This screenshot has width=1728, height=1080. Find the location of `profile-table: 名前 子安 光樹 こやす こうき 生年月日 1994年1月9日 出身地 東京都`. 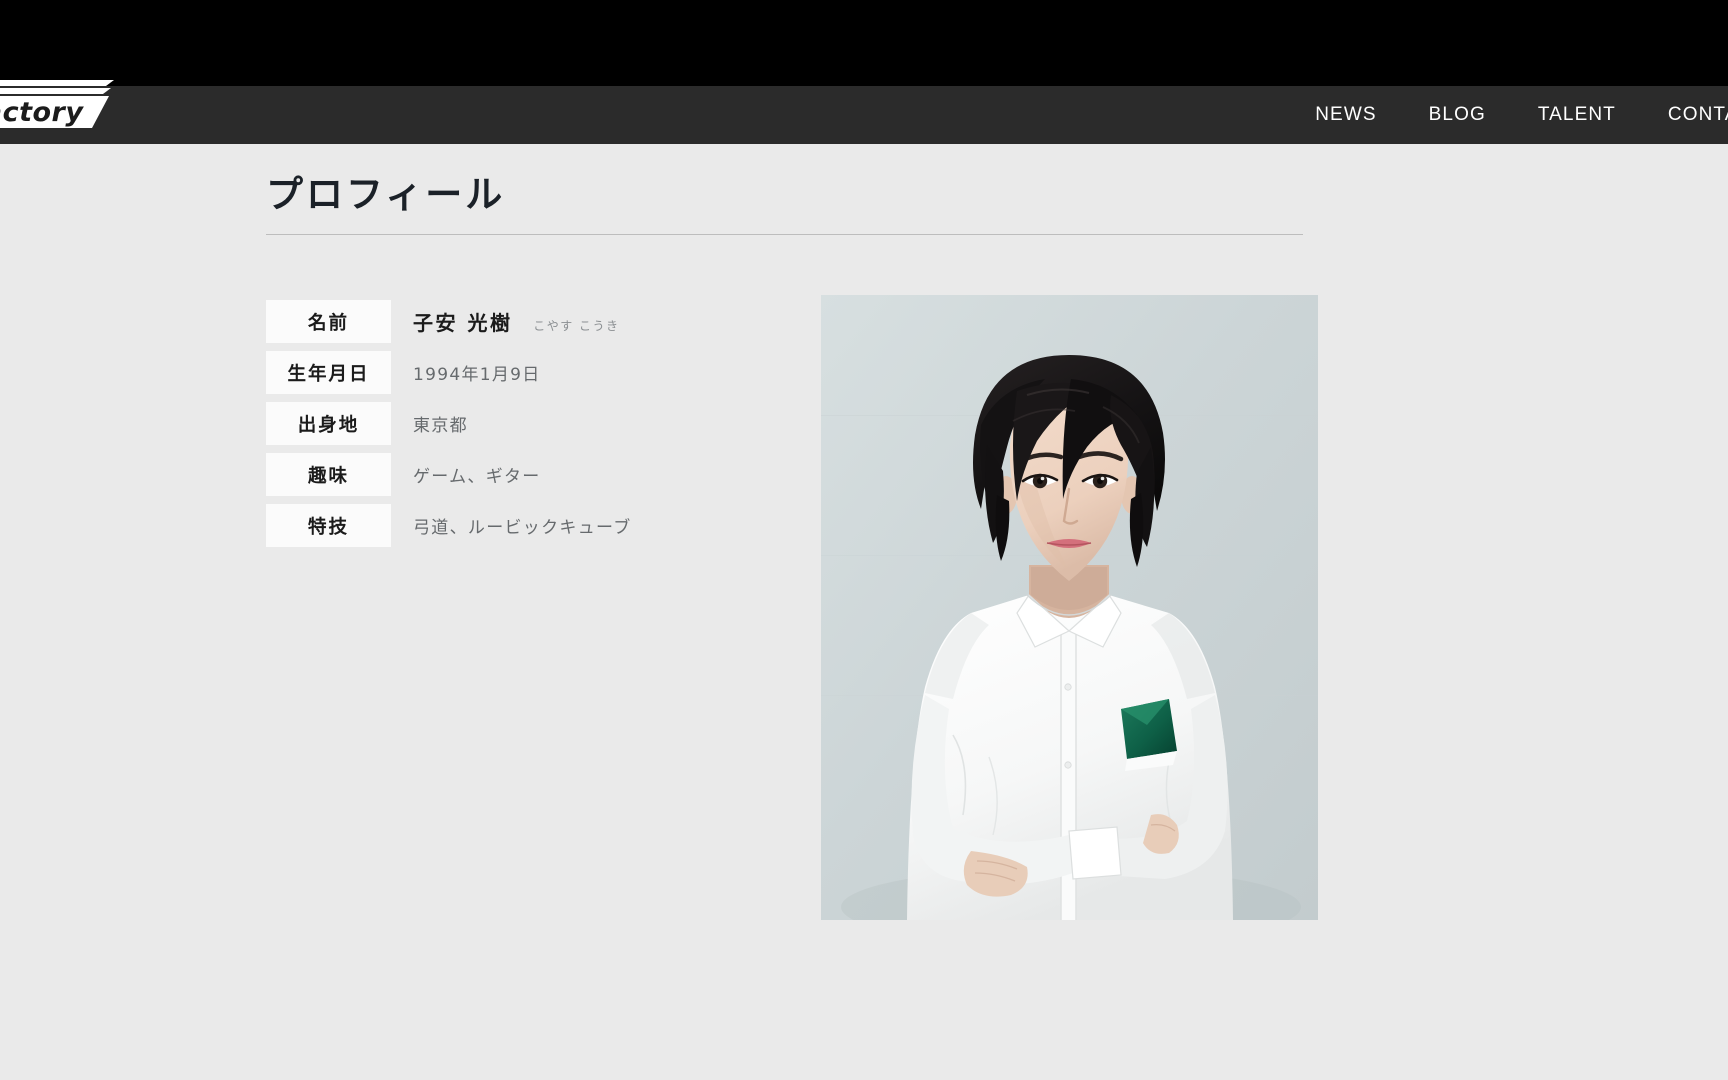

profile-table: 名前 子安 光樹 こやす こうき 生年月日 1994年1月9日 出身地 東京都 is located at coordinates (526, 423).